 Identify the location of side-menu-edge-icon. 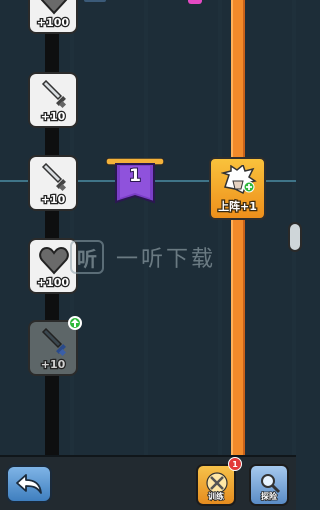
(295, 237).